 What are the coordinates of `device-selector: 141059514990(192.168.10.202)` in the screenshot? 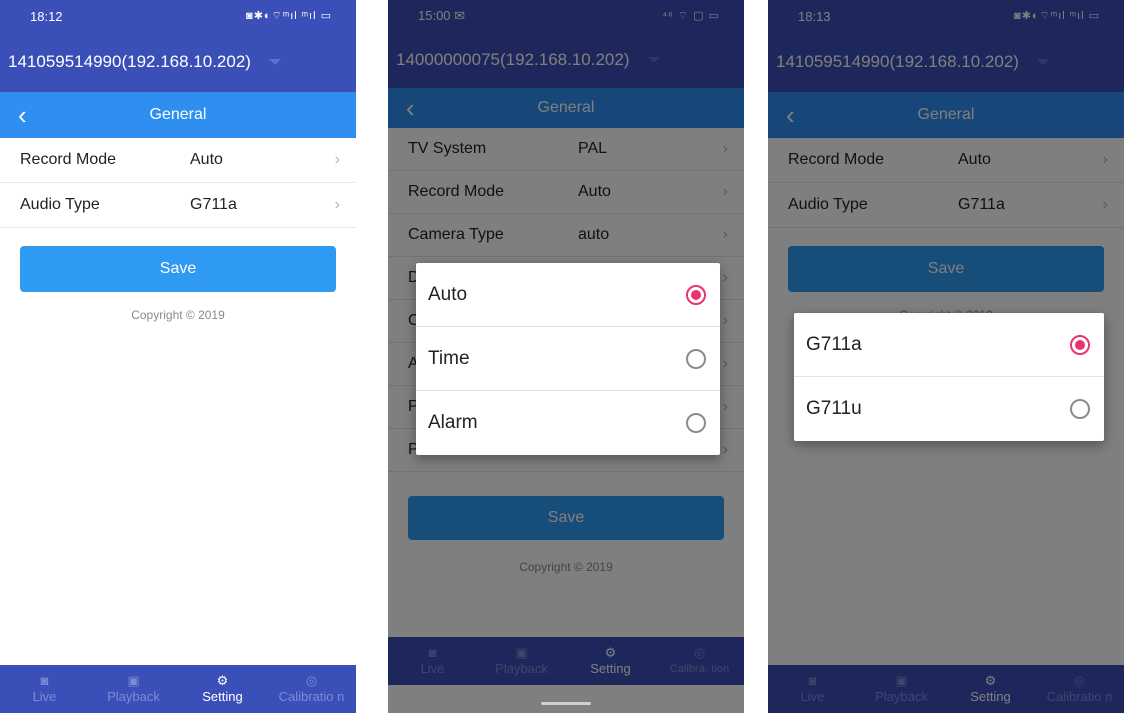 It's located at (178, 62).